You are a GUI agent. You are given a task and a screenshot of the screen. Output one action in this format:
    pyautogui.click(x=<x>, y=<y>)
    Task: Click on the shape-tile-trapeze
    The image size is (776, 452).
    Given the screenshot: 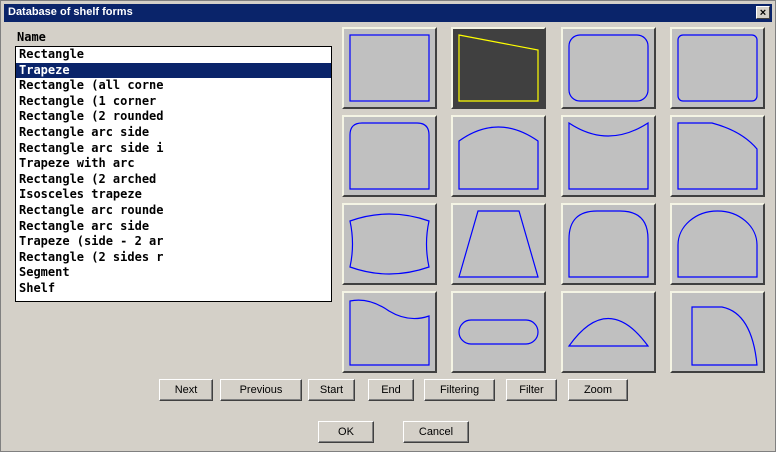 What is the action you would take?
    pyautogui.click(x=498, y=68)
    